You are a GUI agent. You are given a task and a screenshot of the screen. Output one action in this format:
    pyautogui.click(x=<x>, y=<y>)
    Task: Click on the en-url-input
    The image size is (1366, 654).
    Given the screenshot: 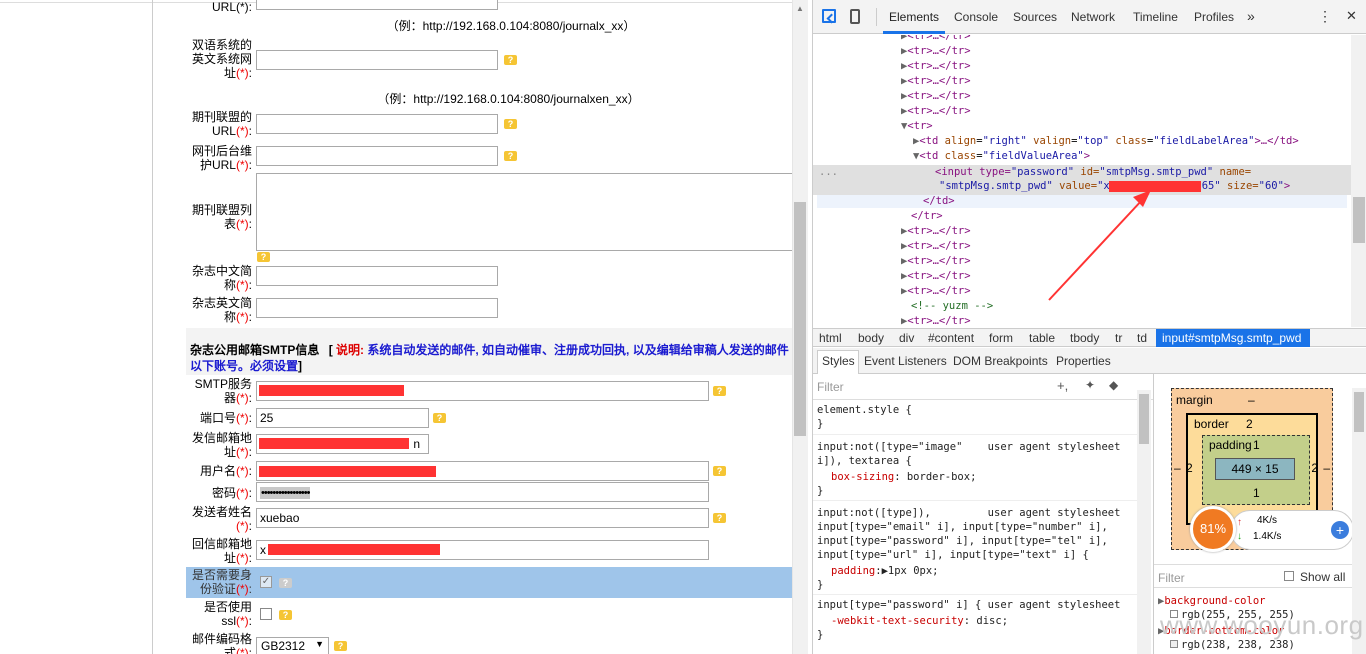 What is the action you would take?
    pyautogui.click(x=377, y=60)
    